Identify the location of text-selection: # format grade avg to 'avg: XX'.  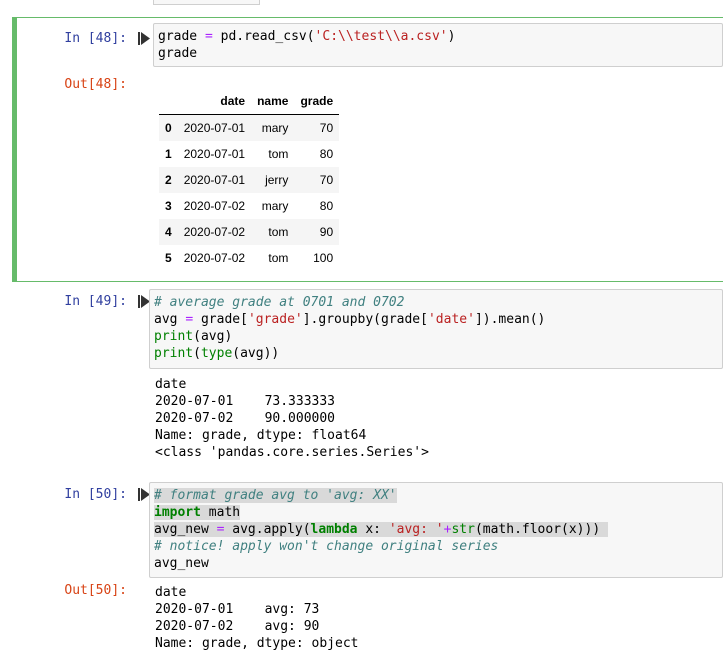
(275, 495).